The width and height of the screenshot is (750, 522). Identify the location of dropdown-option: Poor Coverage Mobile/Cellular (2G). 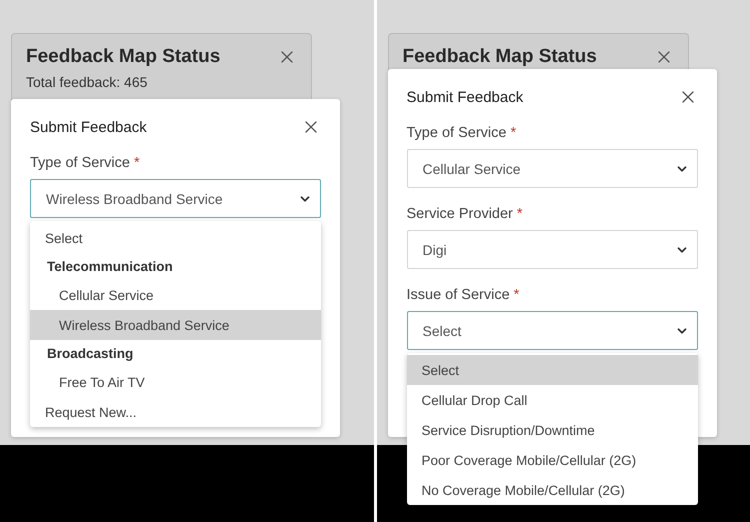
(552, 460).